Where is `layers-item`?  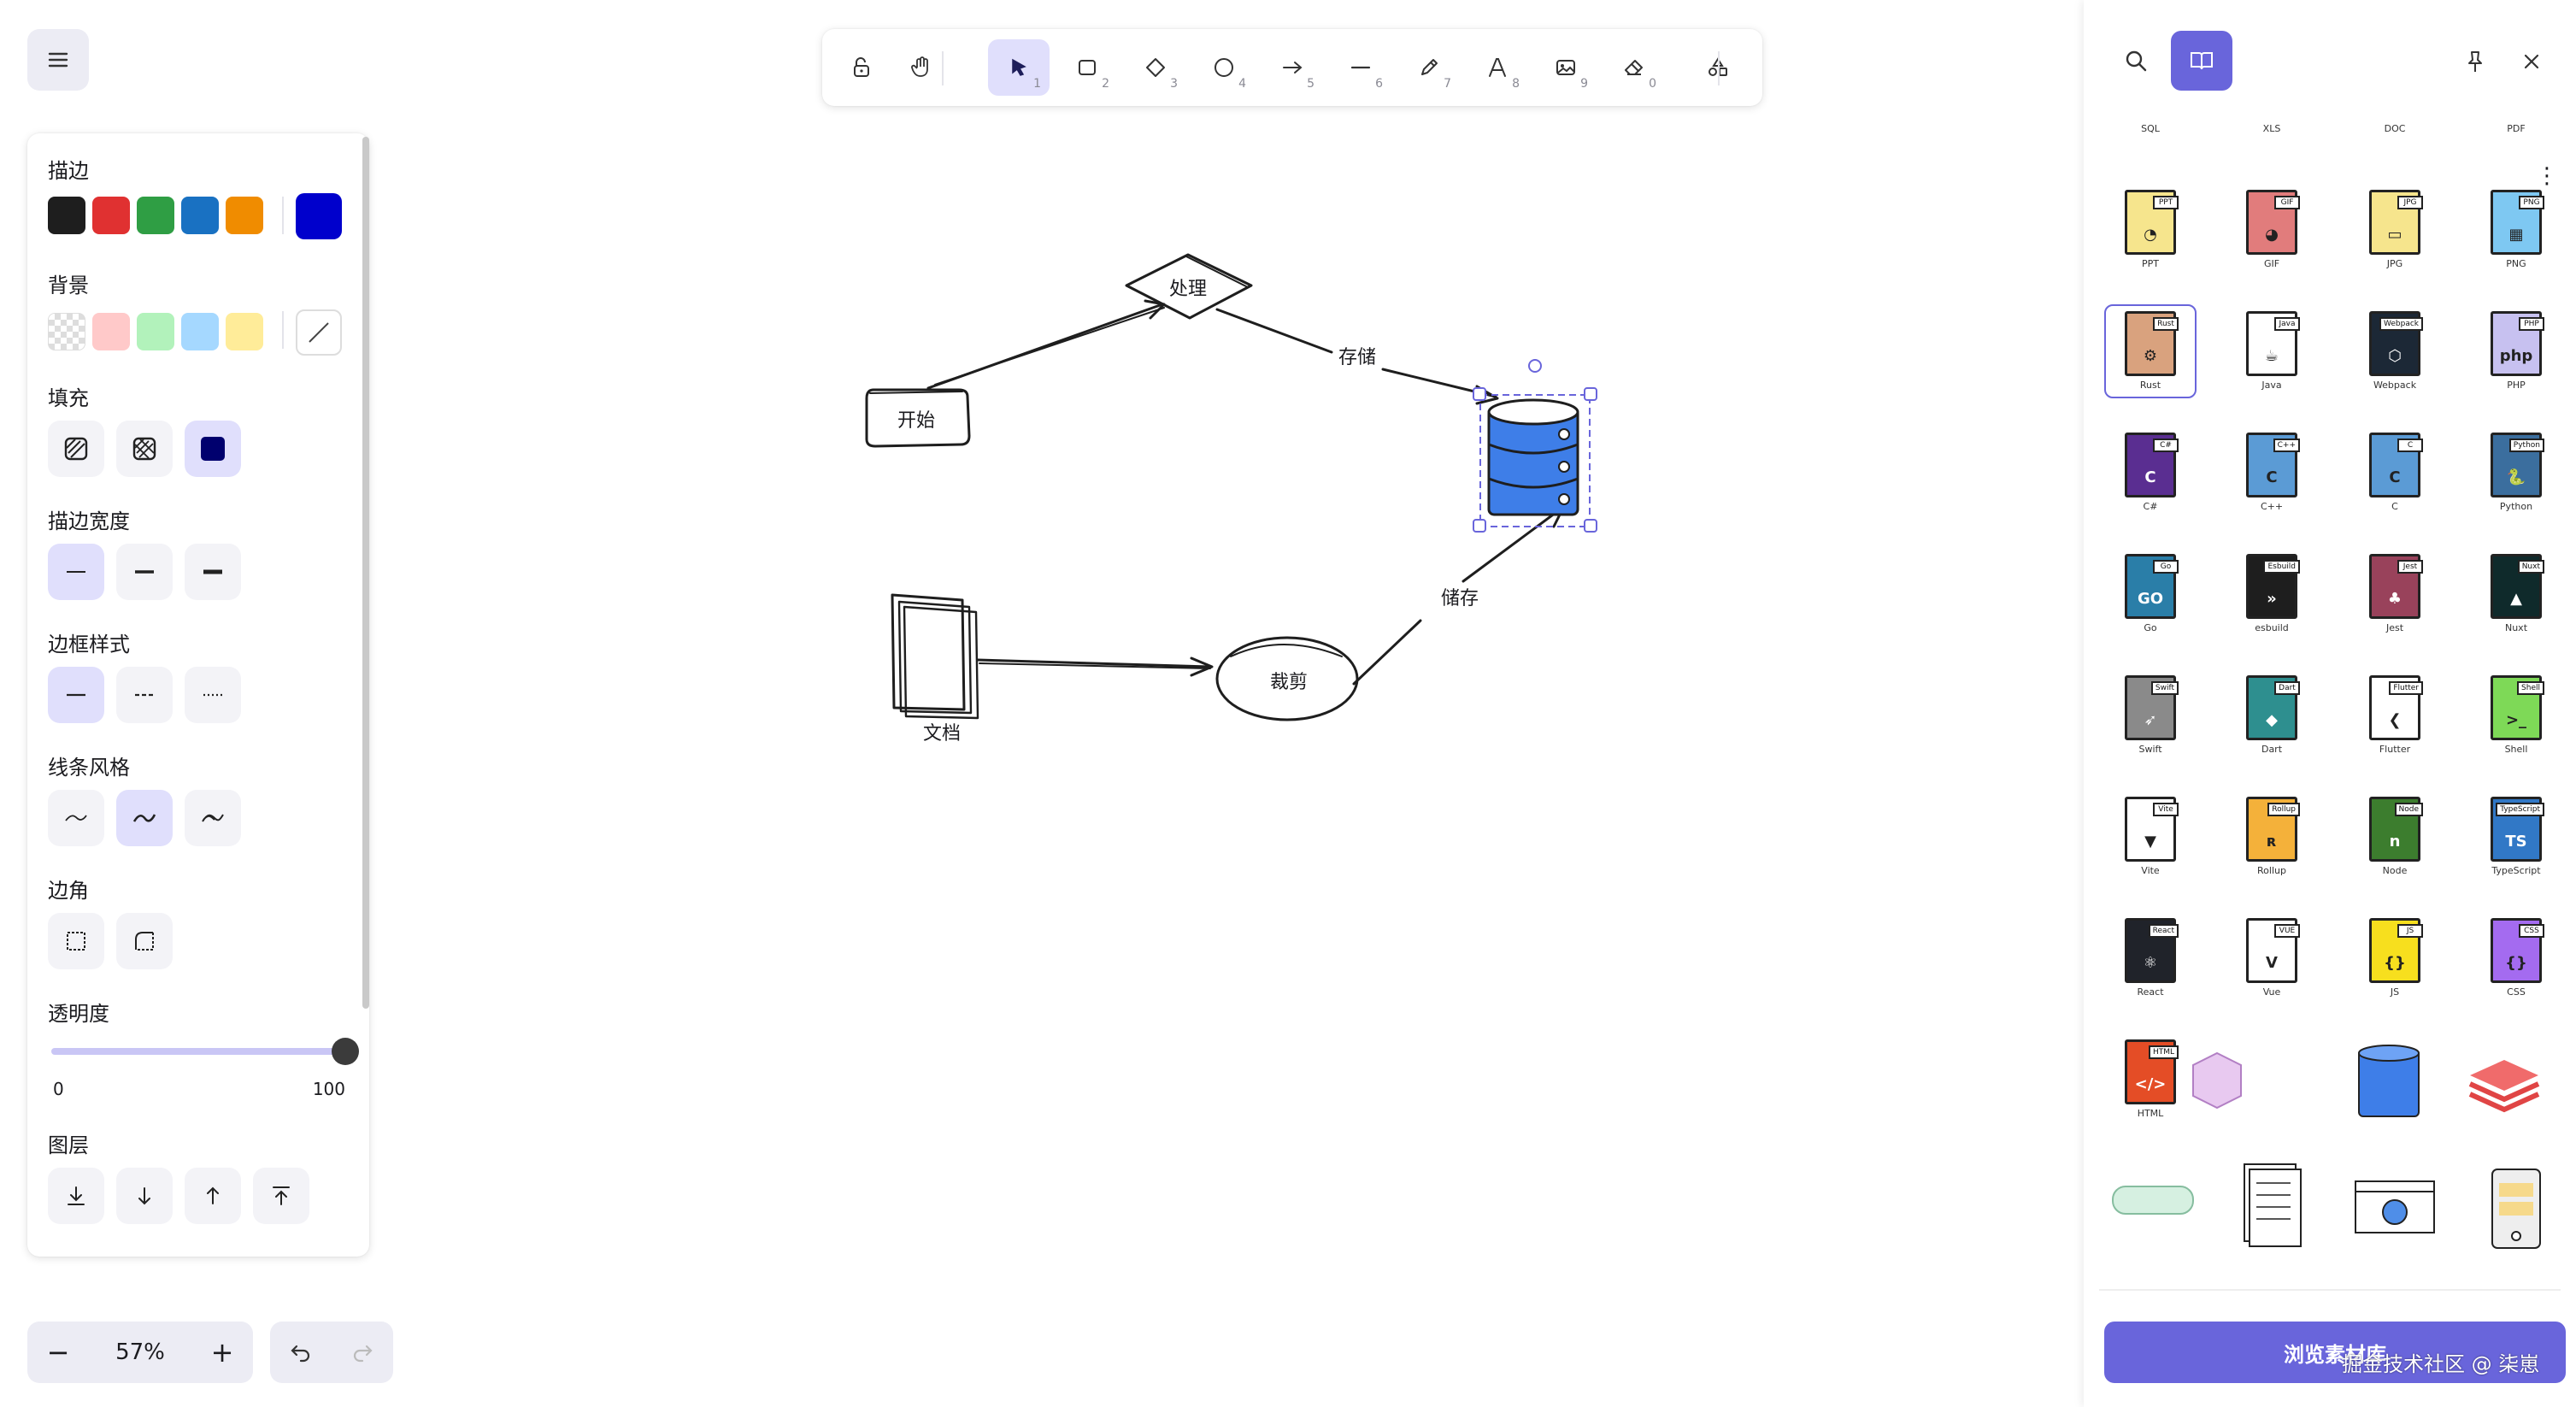
layers-item is located at coordinates (2504, 1086).